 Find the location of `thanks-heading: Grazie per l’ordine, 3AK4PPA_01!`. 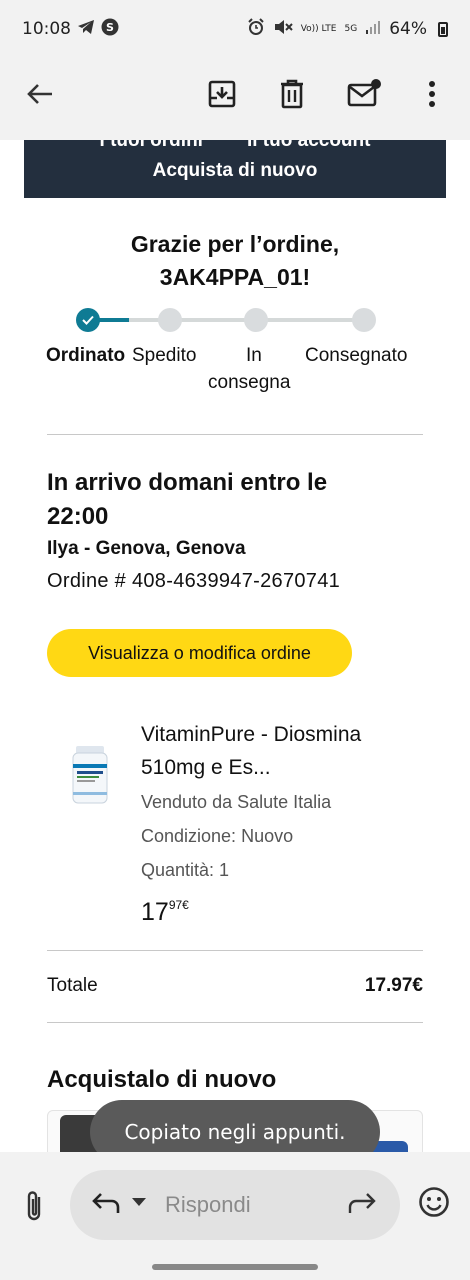

thanks-heading: Grazie per l’ordine, 3AK4PPA_01! is located at coordinates (235, 261).